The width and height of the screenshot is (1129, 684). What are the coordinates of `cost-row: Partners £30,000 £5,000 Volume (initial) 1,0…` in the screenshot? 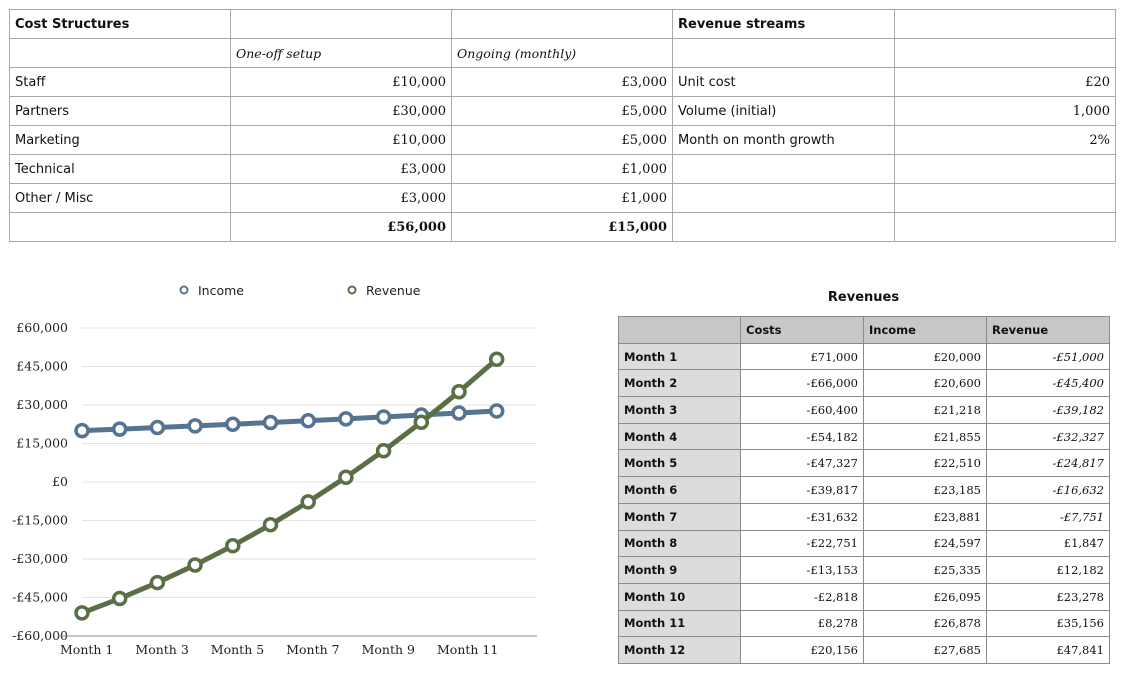 It's located at (562, 111).